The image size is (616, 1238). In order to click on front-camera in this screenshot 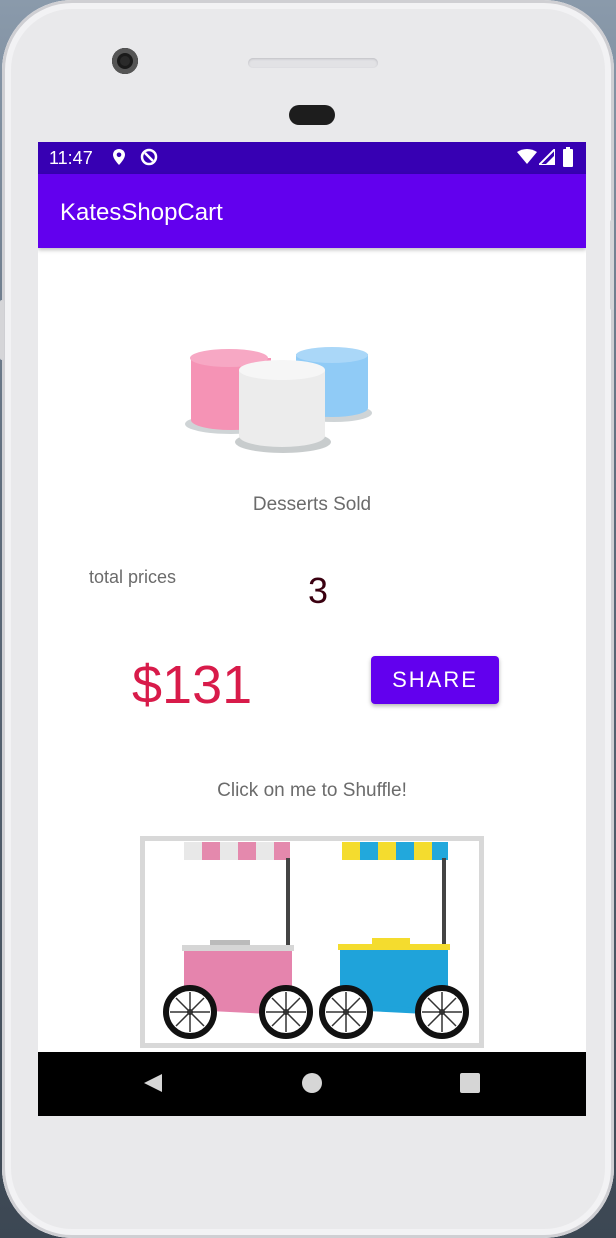, I will do `click(125, 61)`.